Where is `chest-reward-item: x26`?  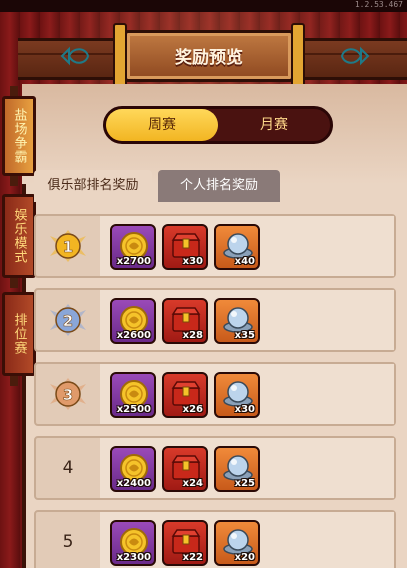 chest-reward-item: x26 is located at coordinates (185, 395).